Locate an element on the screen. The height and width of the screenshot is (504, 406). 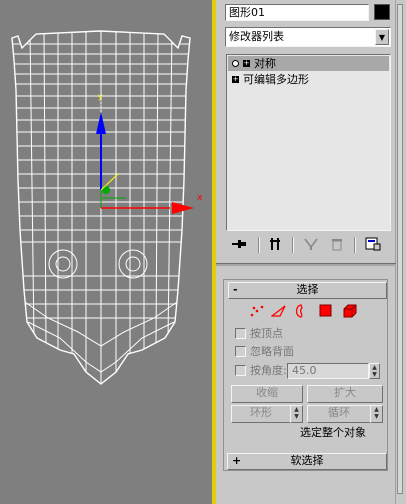
by-angle-label: 按角度: is located at coordinates (268, 370).